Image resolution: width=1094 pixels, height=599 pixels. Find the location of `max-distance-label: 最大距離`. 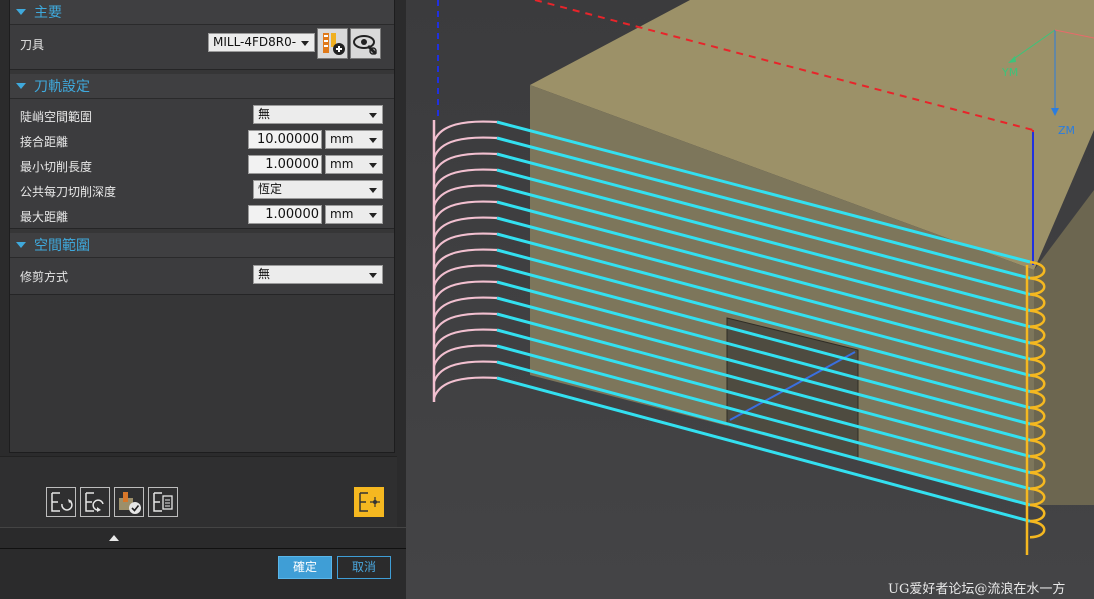

max-distance-label: 最大距離 is located at coordinates (44, 217).